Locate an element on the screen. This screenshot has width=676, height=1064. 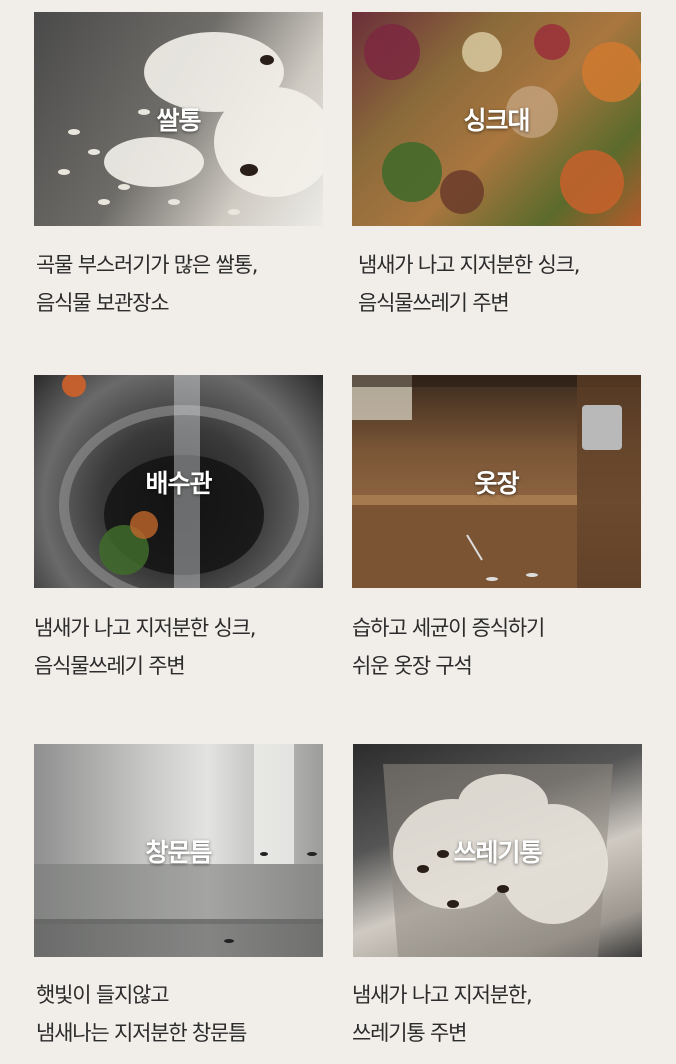
window-gap-label: 창문틈 is located at coordinates (178, 852).